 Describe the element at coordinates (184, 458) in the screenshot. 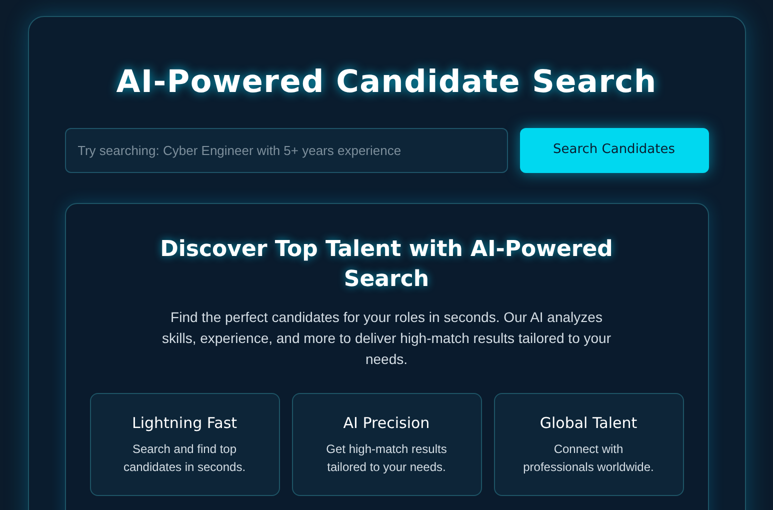

I see `feature-text: Search and find top candidates in seconds.` at that location.